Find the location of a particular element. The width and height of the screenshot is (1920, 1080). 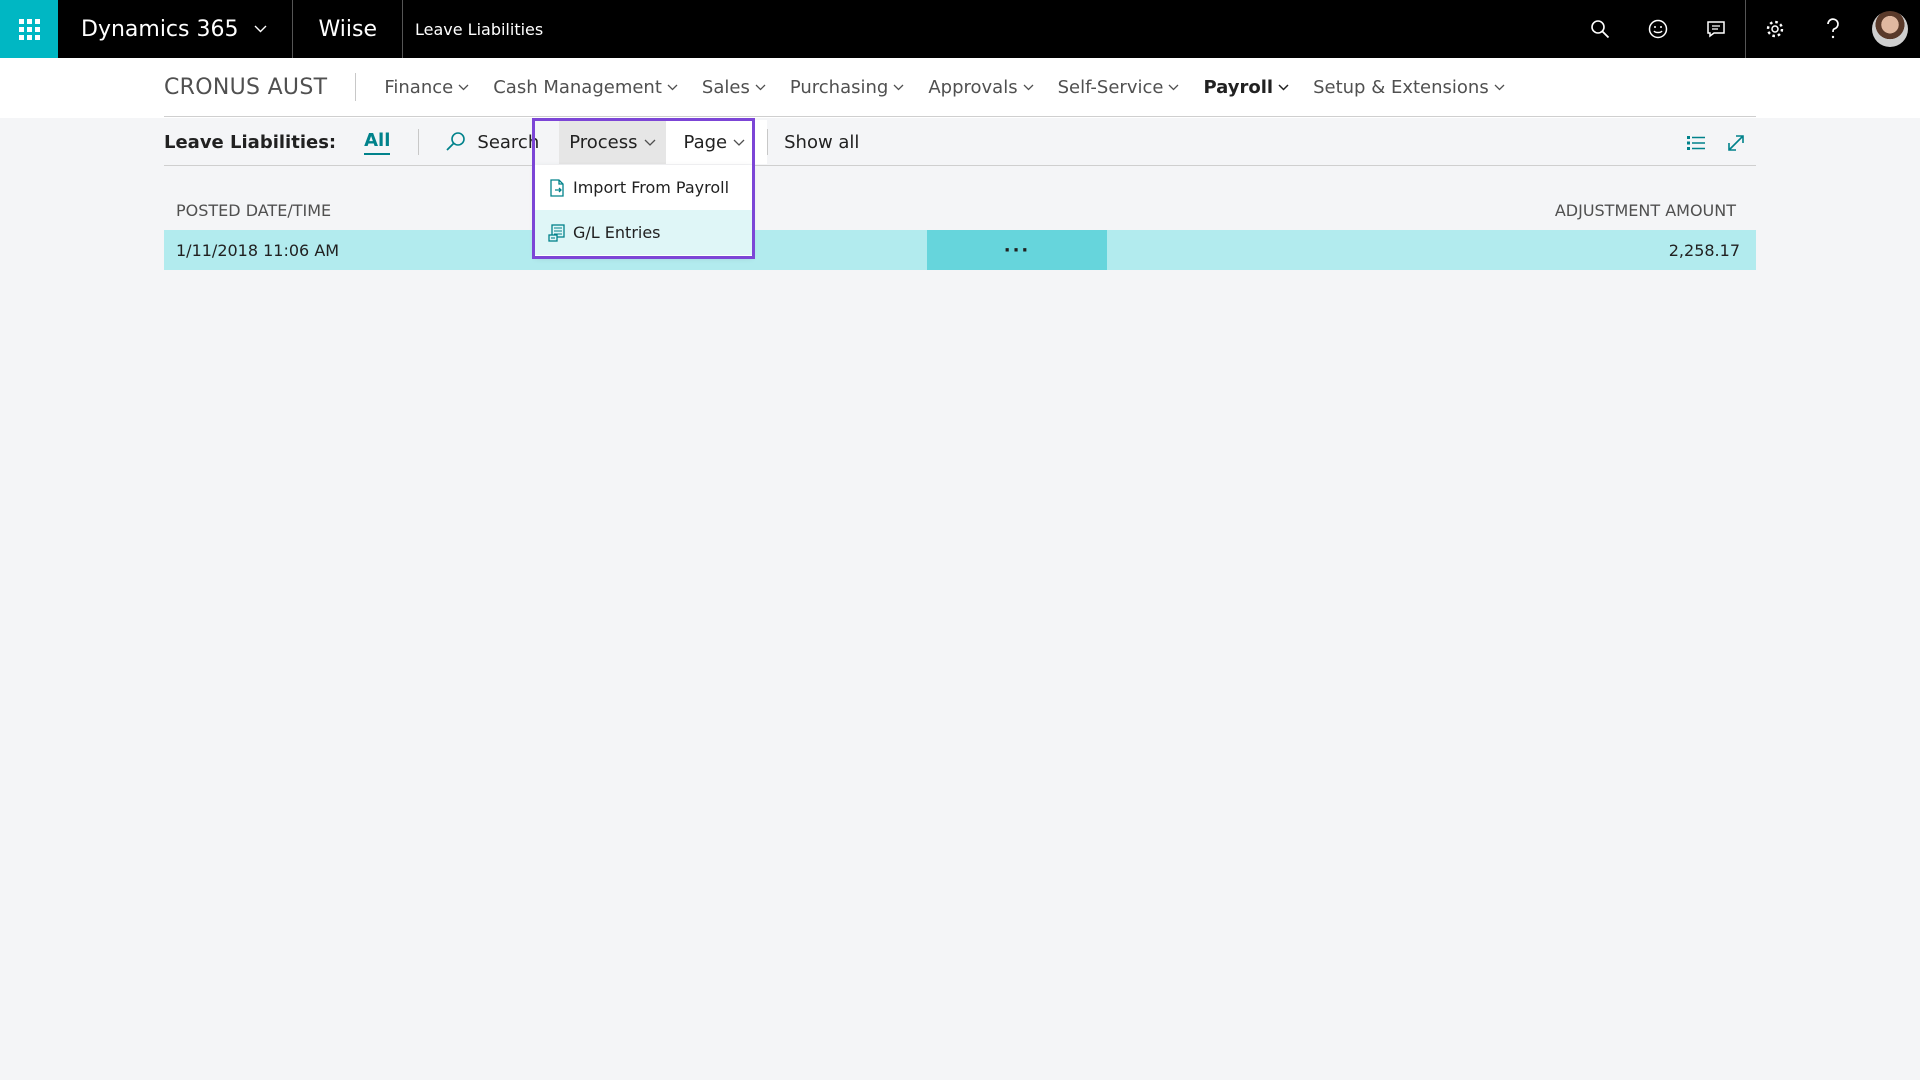

column-header-adjustment-amount: ADJUSTMENT AMOUNT is located at coordinates (1645, 210).